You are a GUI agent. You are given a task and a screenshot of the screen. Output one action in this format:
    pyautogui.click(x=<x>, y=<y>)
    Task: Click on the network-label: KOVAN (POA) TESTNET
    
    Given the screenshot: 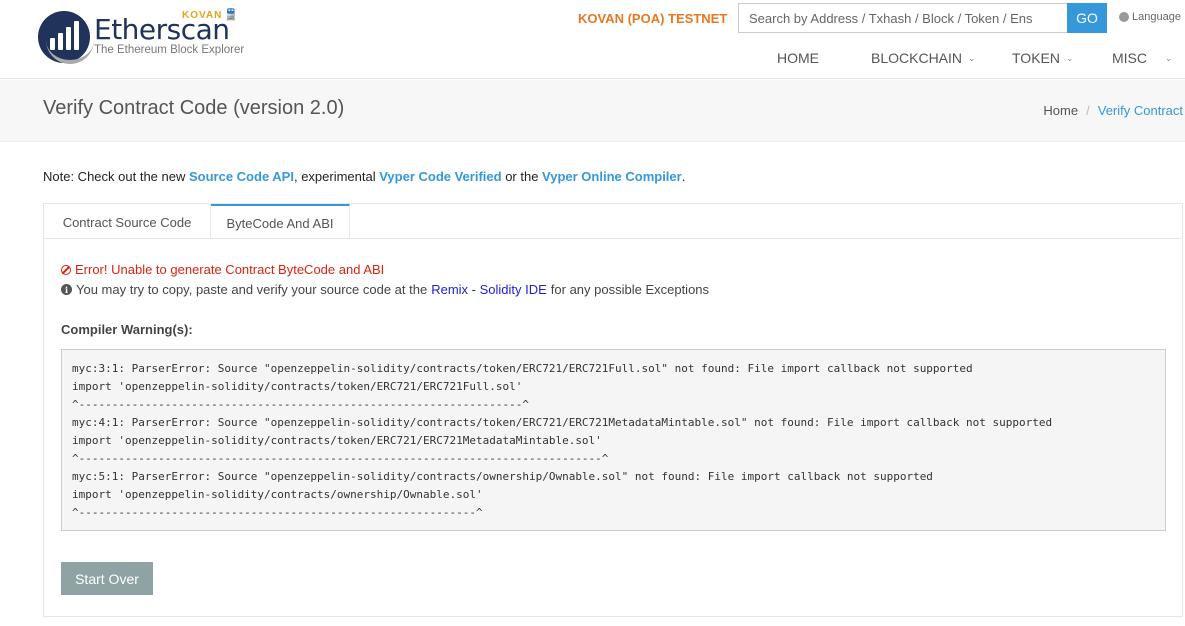 What is the action you would take?
    pyautogui.click(x=653, y=18)
    